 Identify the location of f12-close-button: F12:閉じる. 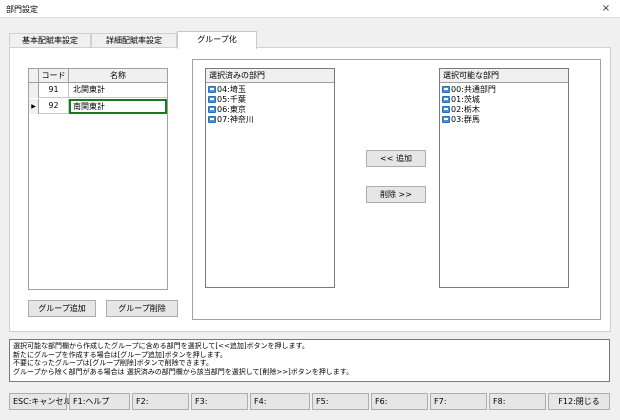
(579, 401).